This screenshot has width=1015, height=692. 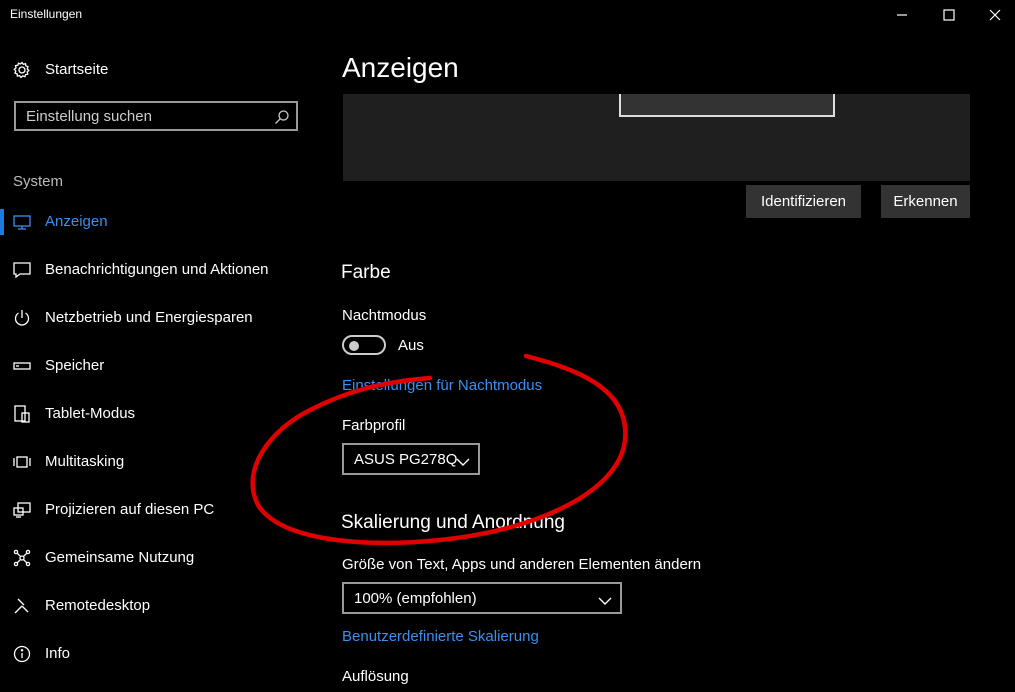 What do you see at coordinates (375, 676) in the screenshot?
I see `resolution-label: Auflösung` at bounding box center [375, 676].